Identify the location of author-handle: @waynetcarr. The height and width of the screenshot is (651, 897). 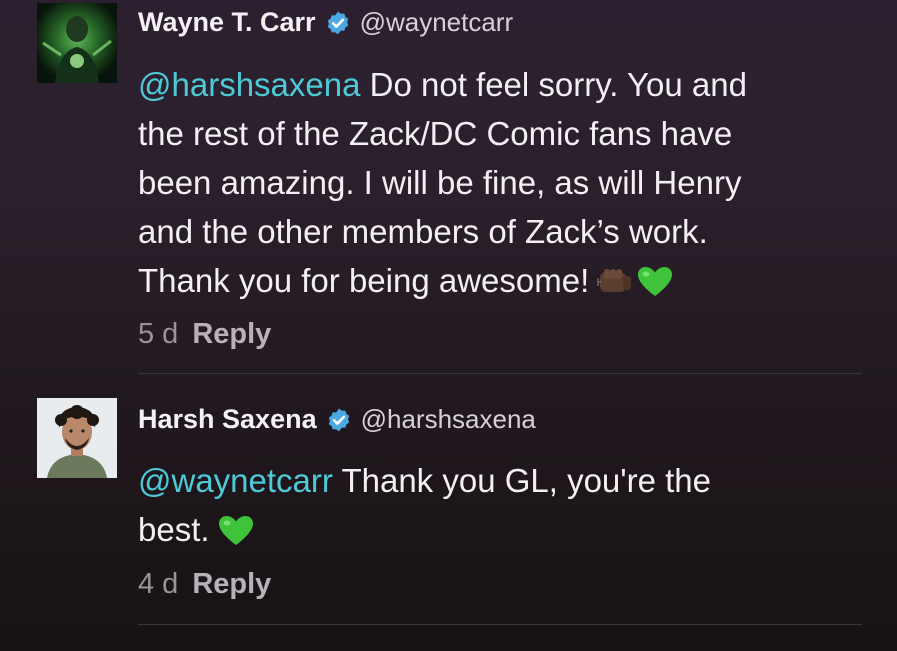
(437, 22).